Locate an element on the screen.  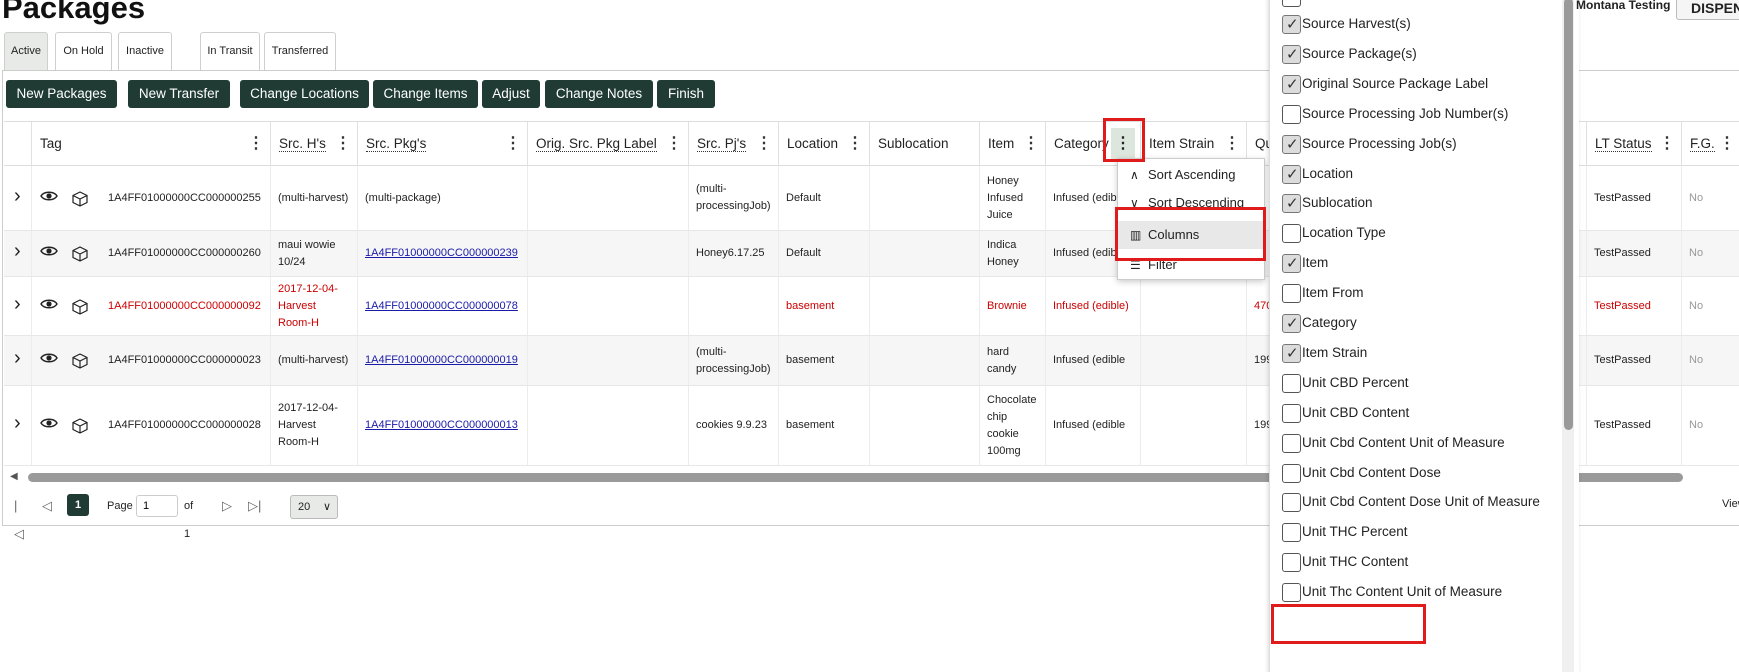
category-cell: Infused (edible is located at coordinates (1093, 425).